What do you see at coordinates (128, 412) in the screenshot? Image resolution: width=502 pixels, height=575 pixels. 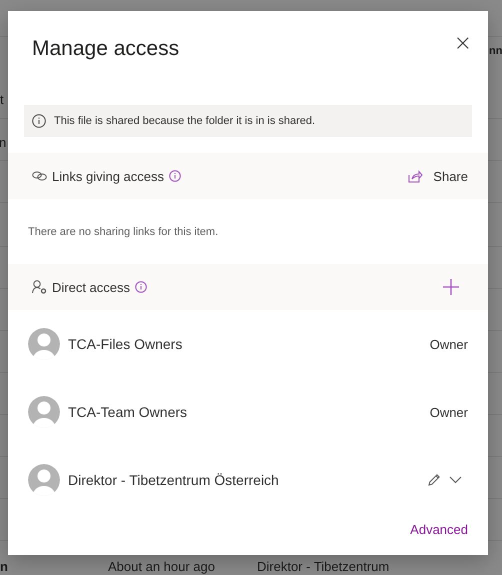 I see `member-name: TCA-Team Owners` at bounding box center [128, 412].